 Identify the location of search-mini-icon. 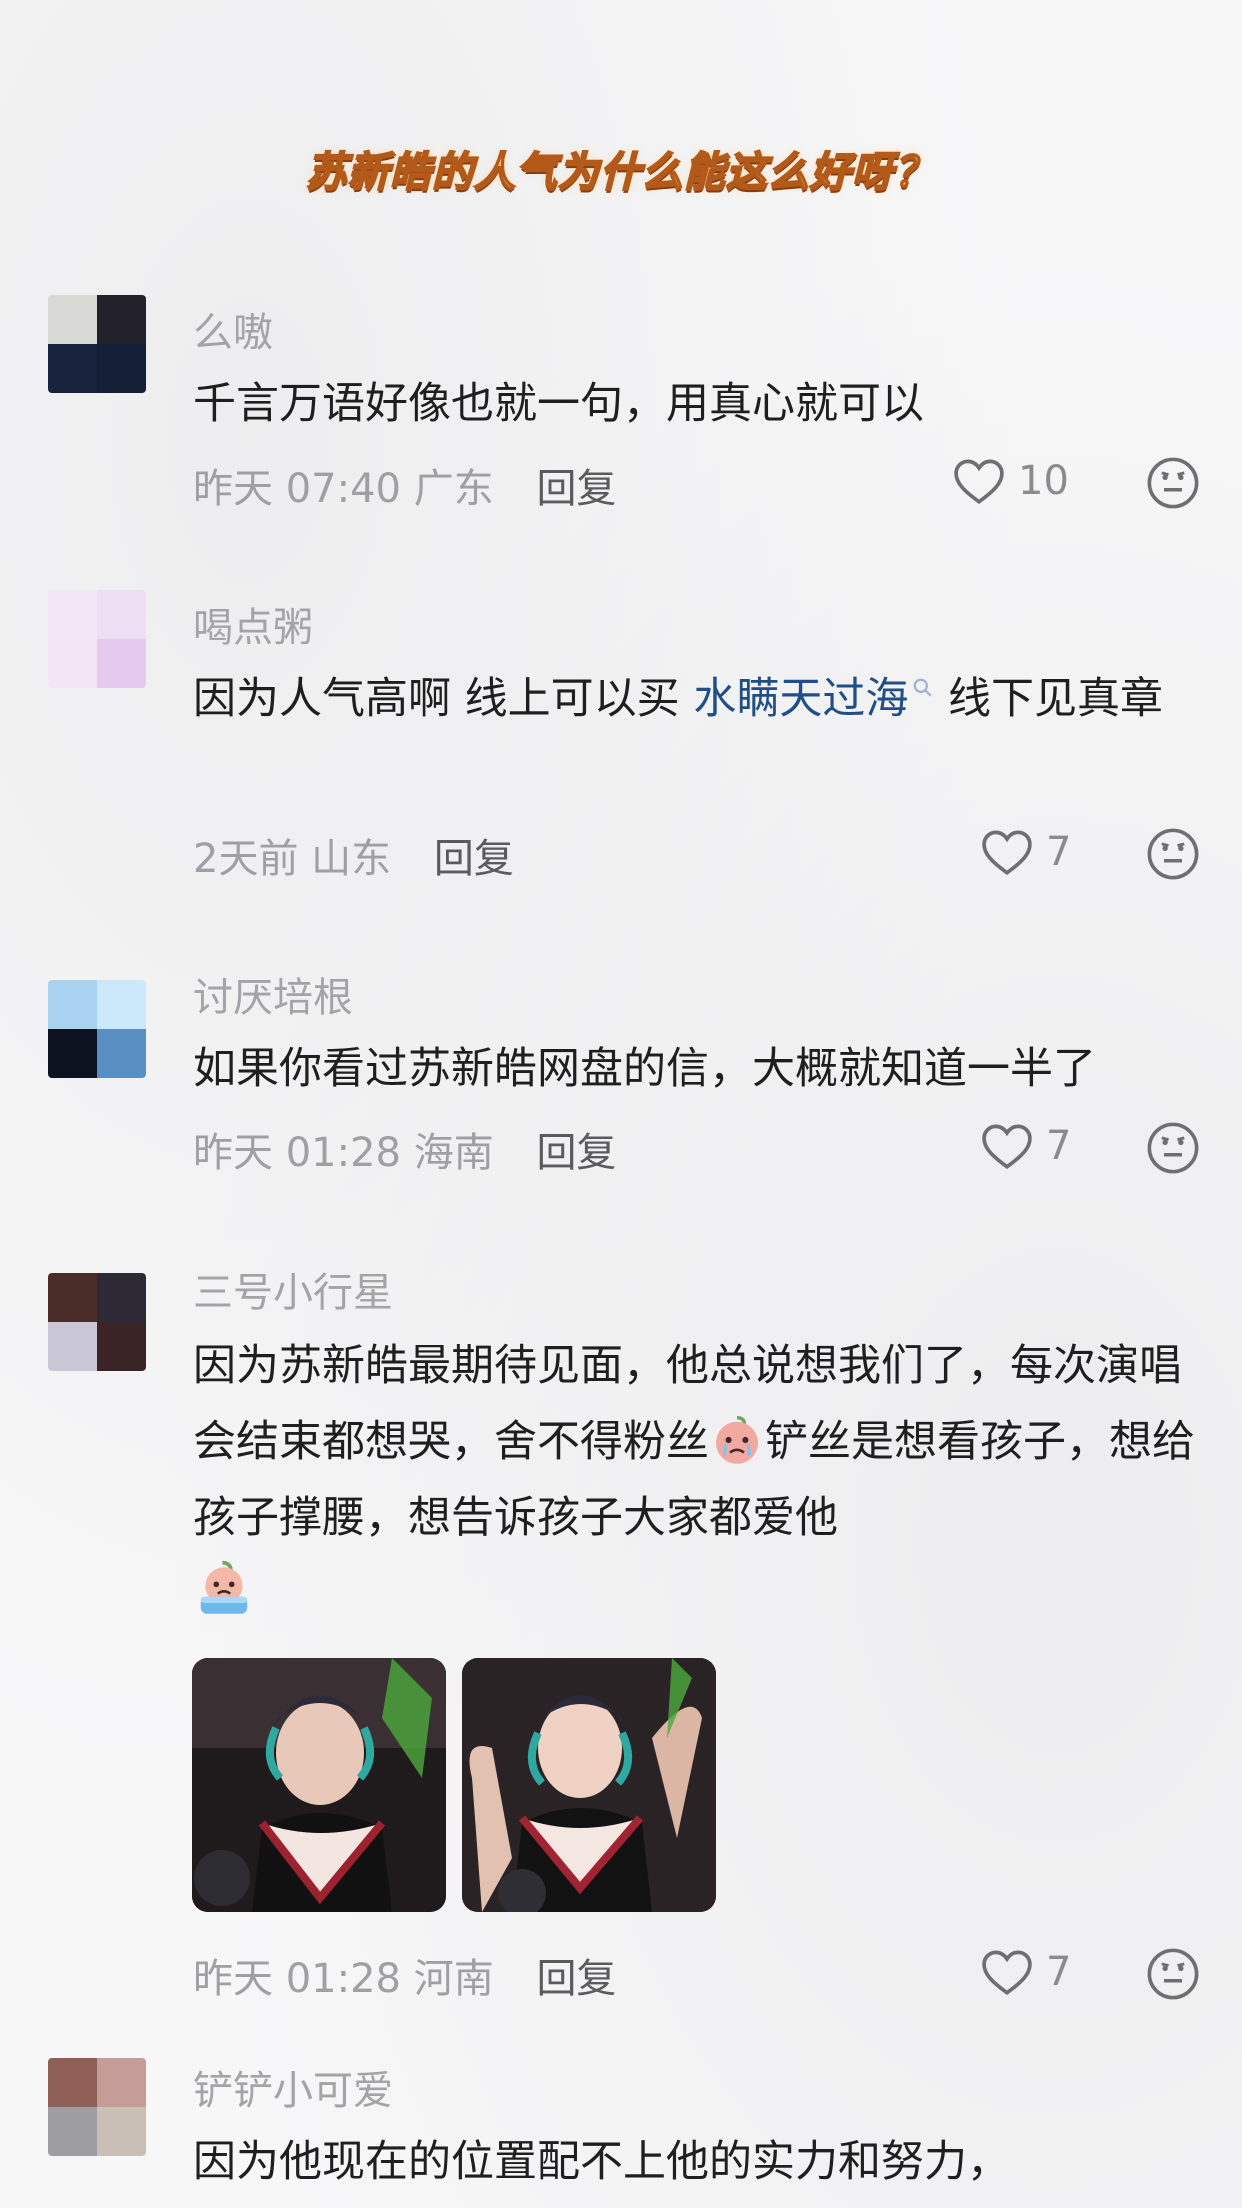
(922, 687).